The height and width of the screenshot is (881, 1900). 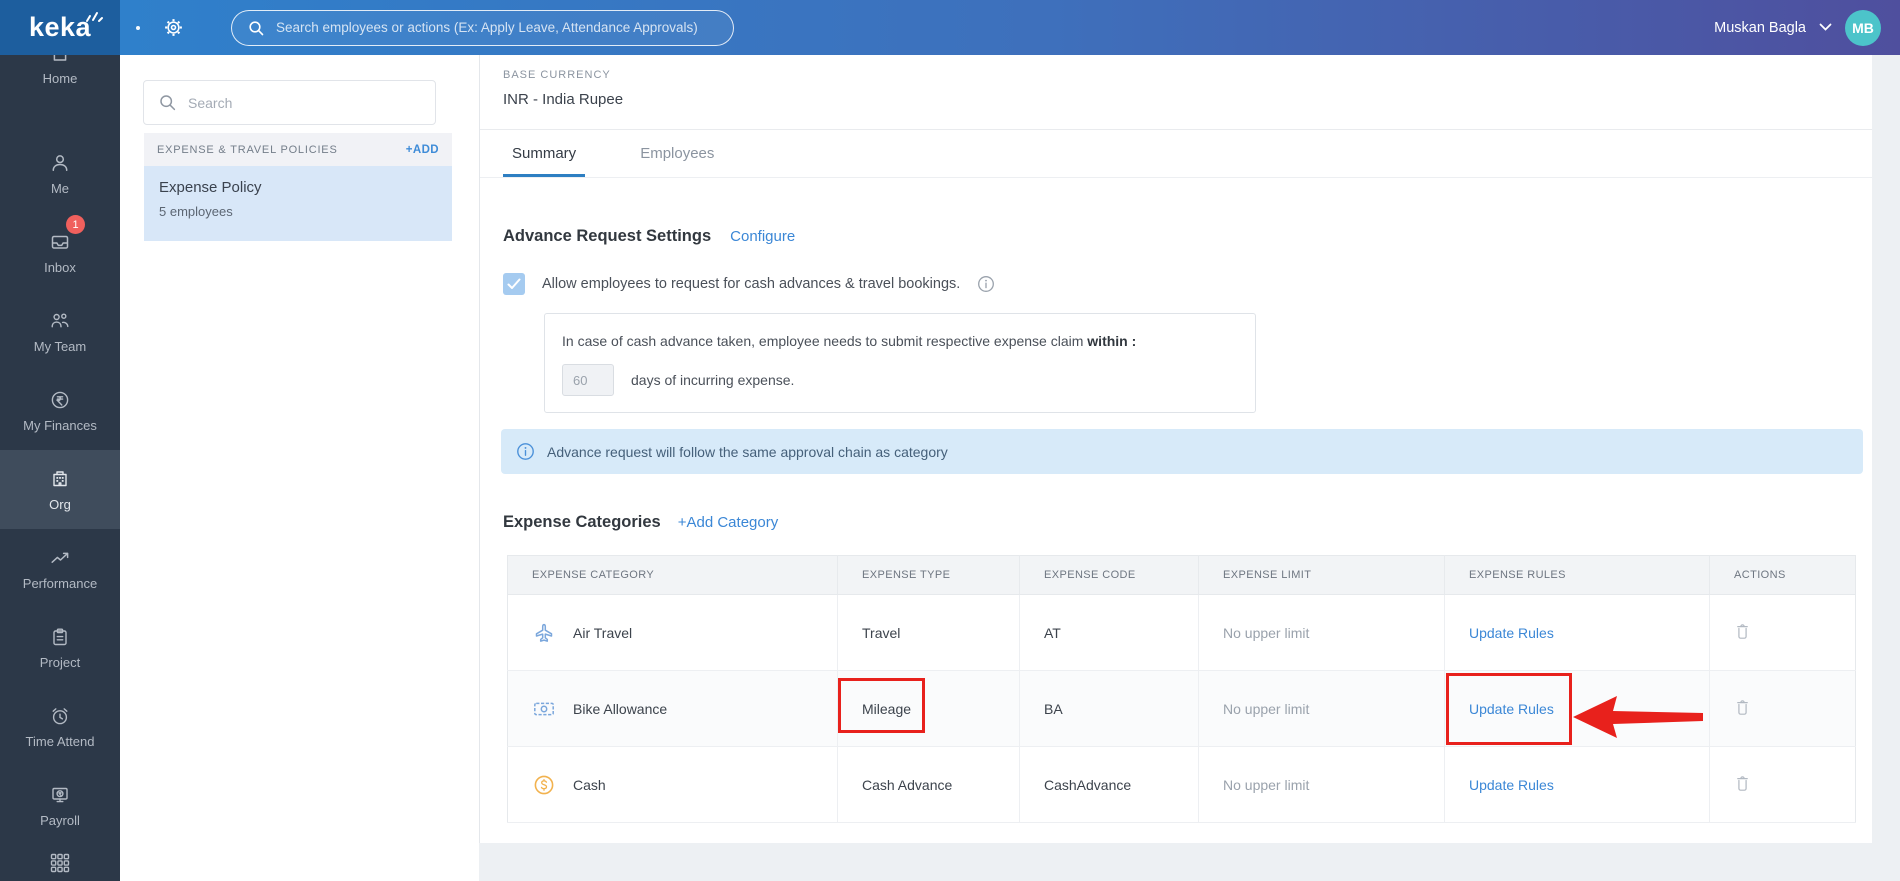 I want to click on topbar: keka Muskan Bagla MB, so click(x=950, y=27).